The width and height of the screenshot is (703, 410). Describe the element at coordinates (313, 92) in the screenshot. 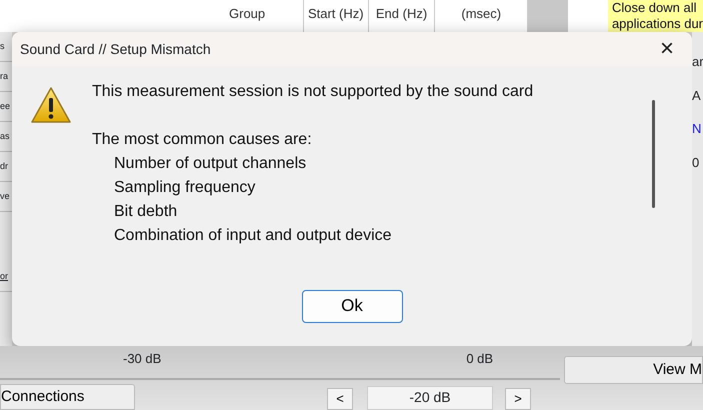

I see `message-text: This measurement session is not supported by the sound card` at that location.